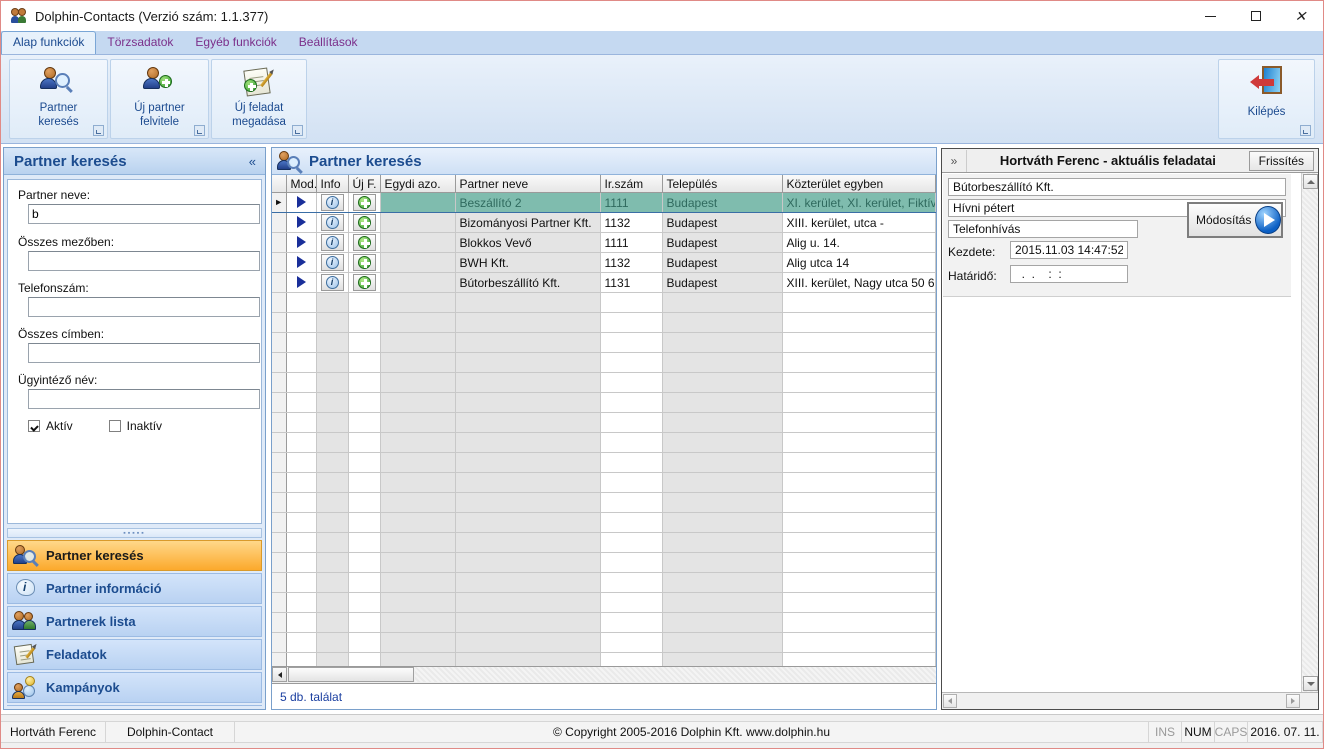  Describe the element at coordinates (1130, 700) in the screenshot. I see `task-panel-horizontal-scrollbar` at that location.